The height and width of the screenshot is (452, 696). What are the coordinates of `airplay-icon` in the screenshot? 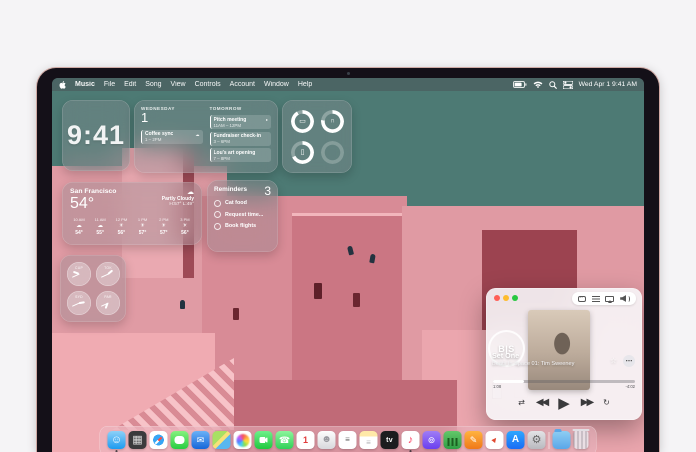 It's located at (610, 299).